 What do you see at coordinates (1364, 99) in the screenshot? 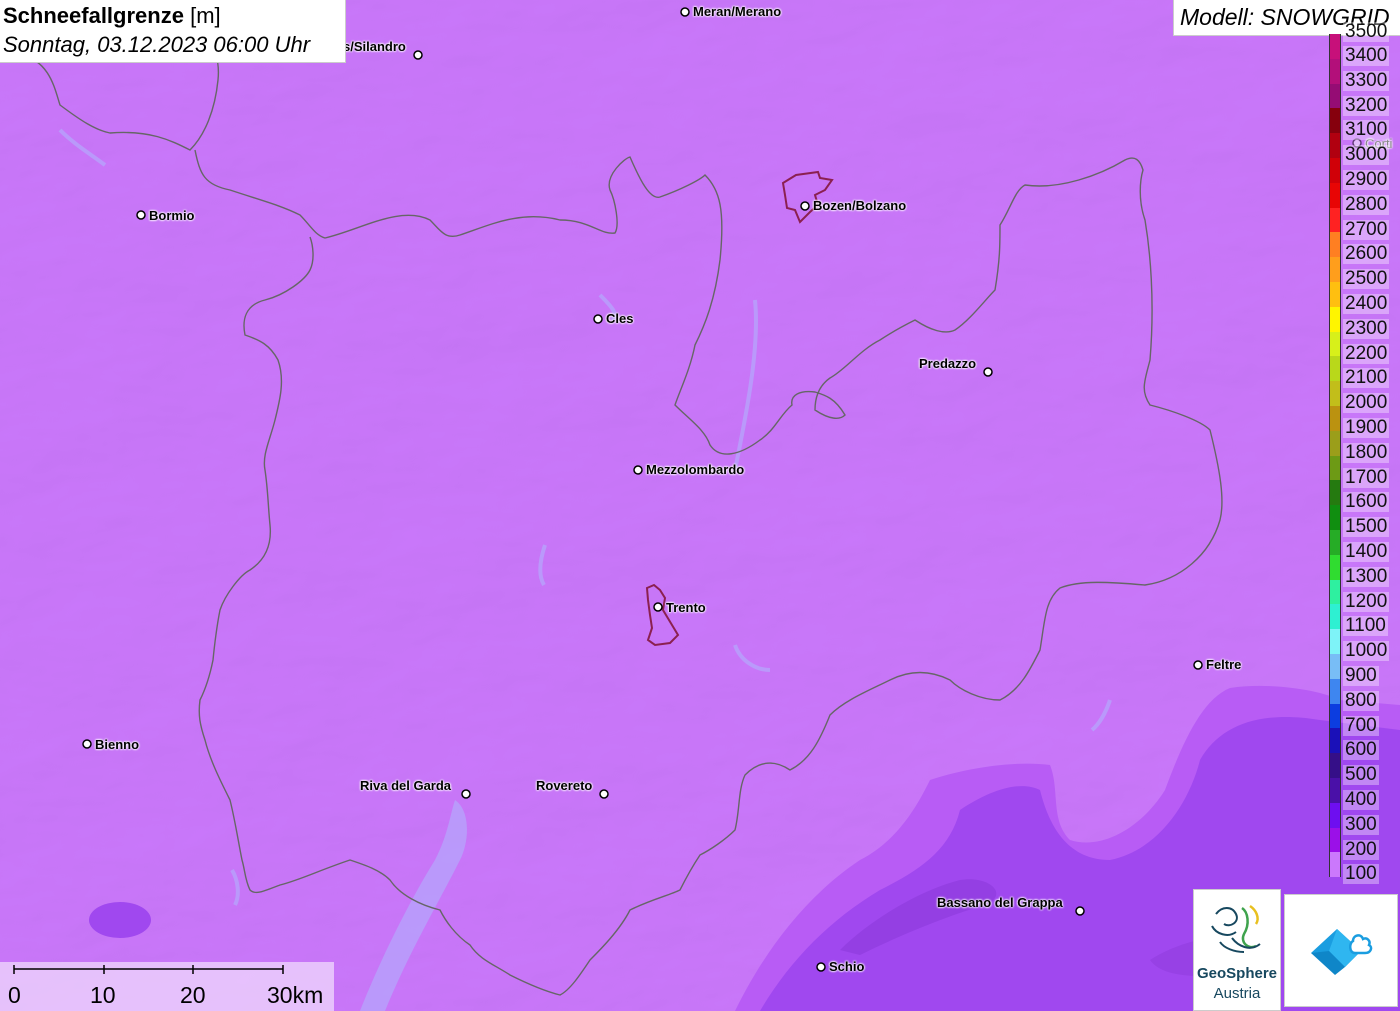
I see `legend-step: 3200` at bounding box center [1364, 99].